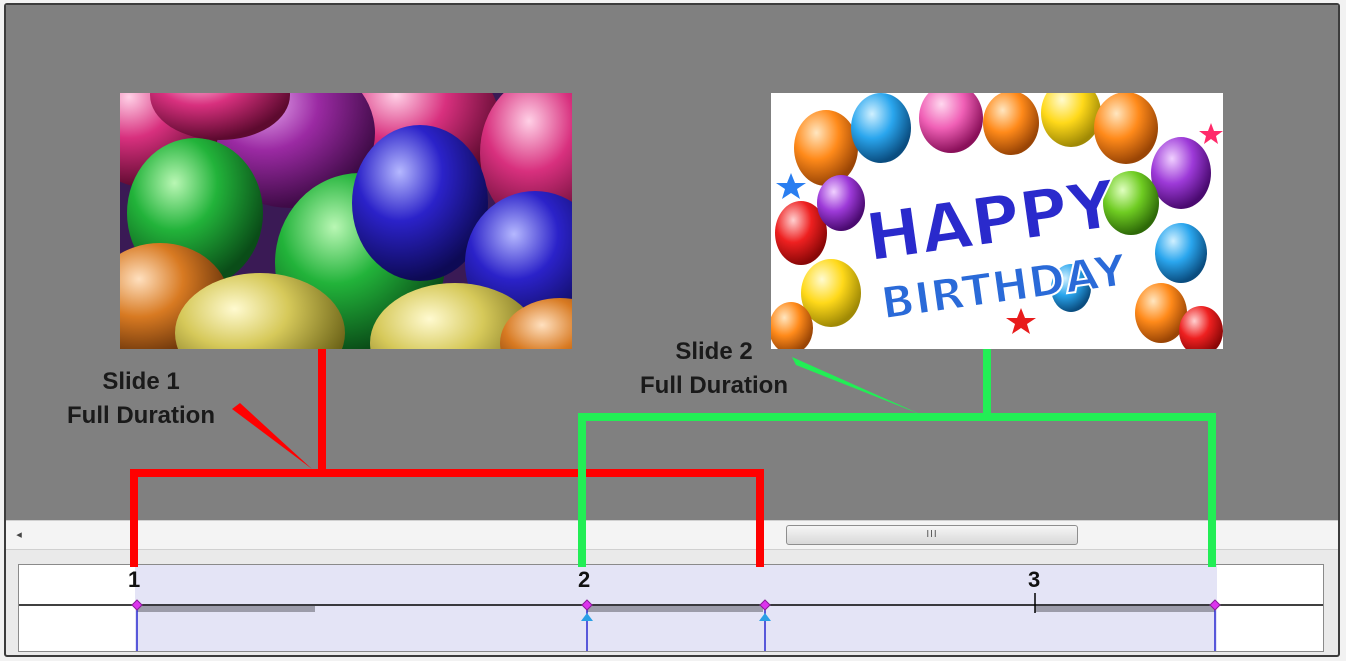  I want to click on slide-1-callout: Slide 1 Full Duration, so click(141, 399).